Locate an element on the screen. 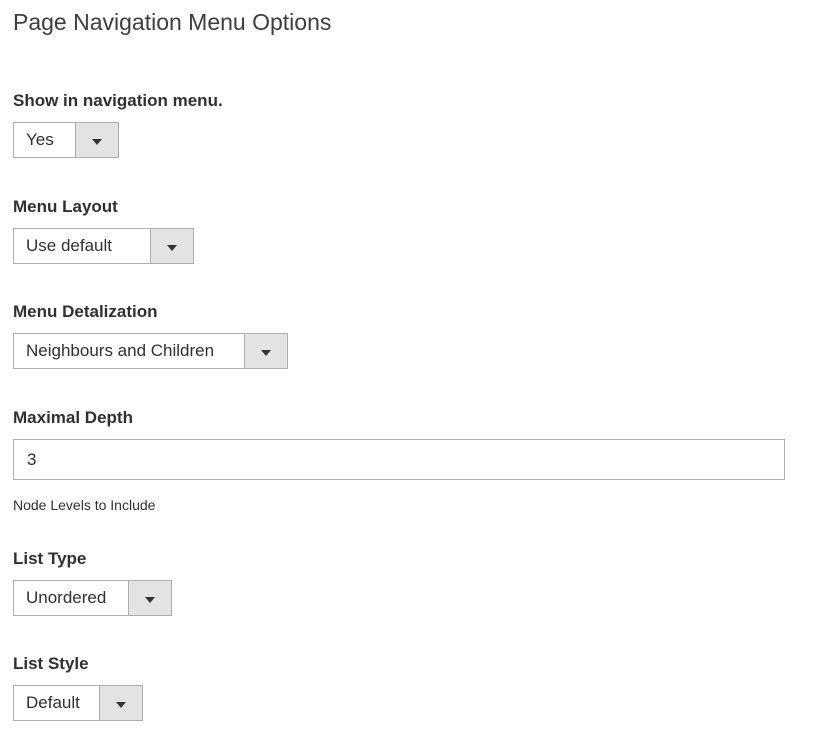 Image resolution: width=815 pixels, height=738 pixels. show-in-nav-field: Show in navigation menu. Yes is located at coordinates (118, 124).